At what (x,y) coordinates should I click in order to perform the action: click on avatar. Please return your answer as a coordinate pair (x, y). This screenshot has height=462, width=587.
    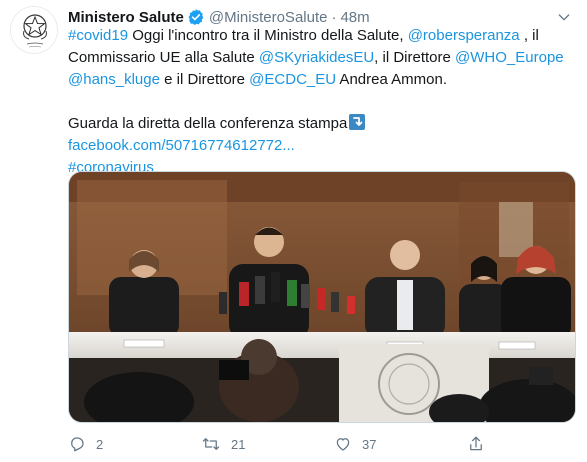
    Looking at the image, I should click on (34, 30).